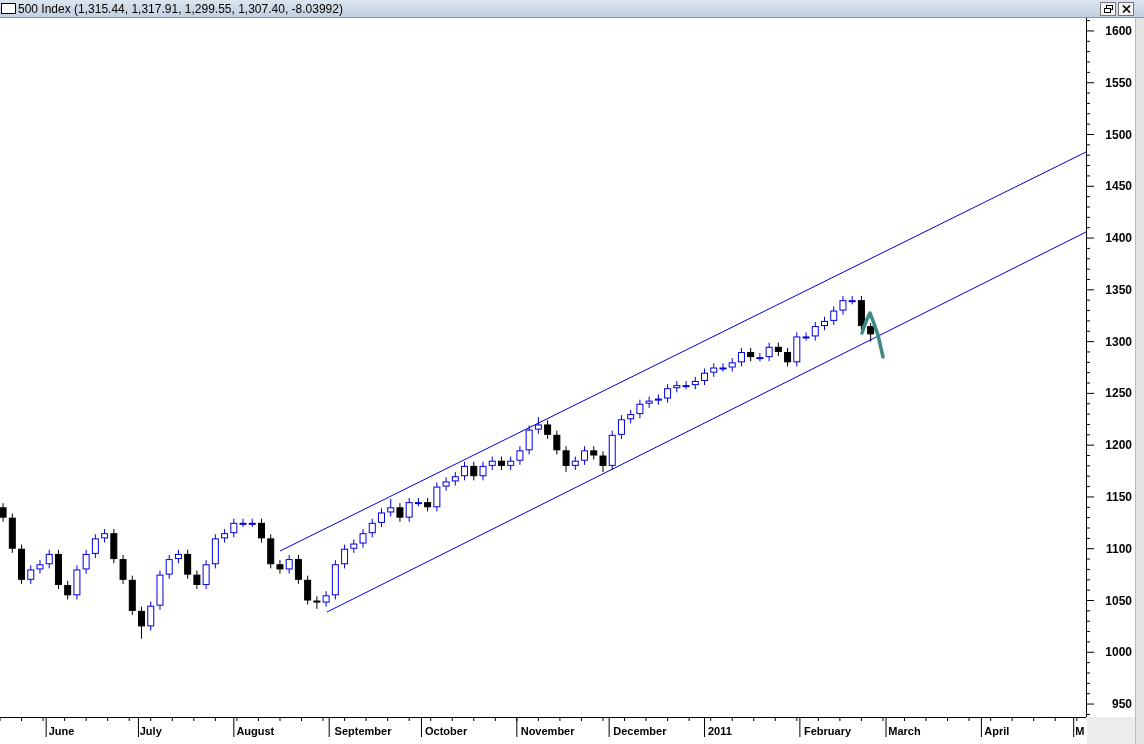 The image size is (1144, 744). I want to click on y-axis-label: 1250, so click(1118, 393).